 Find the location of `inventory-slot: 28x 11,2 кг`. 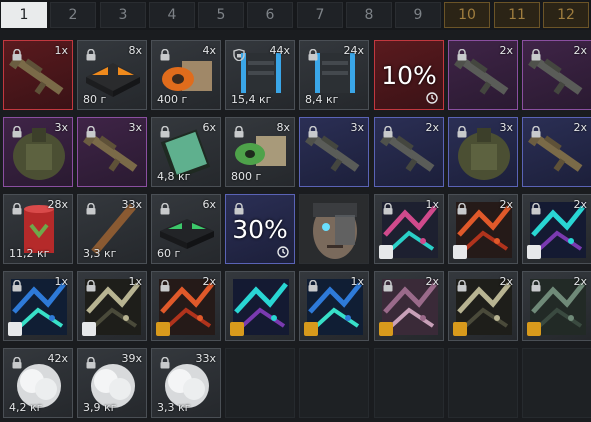

inventory-slot: 28x 11,2 кг is located at coordinates (38, 229).